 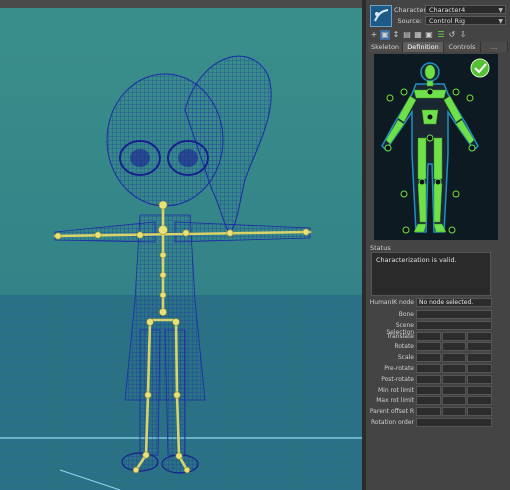 I want to click on source-label: Source:, so click(x=409, y=21).